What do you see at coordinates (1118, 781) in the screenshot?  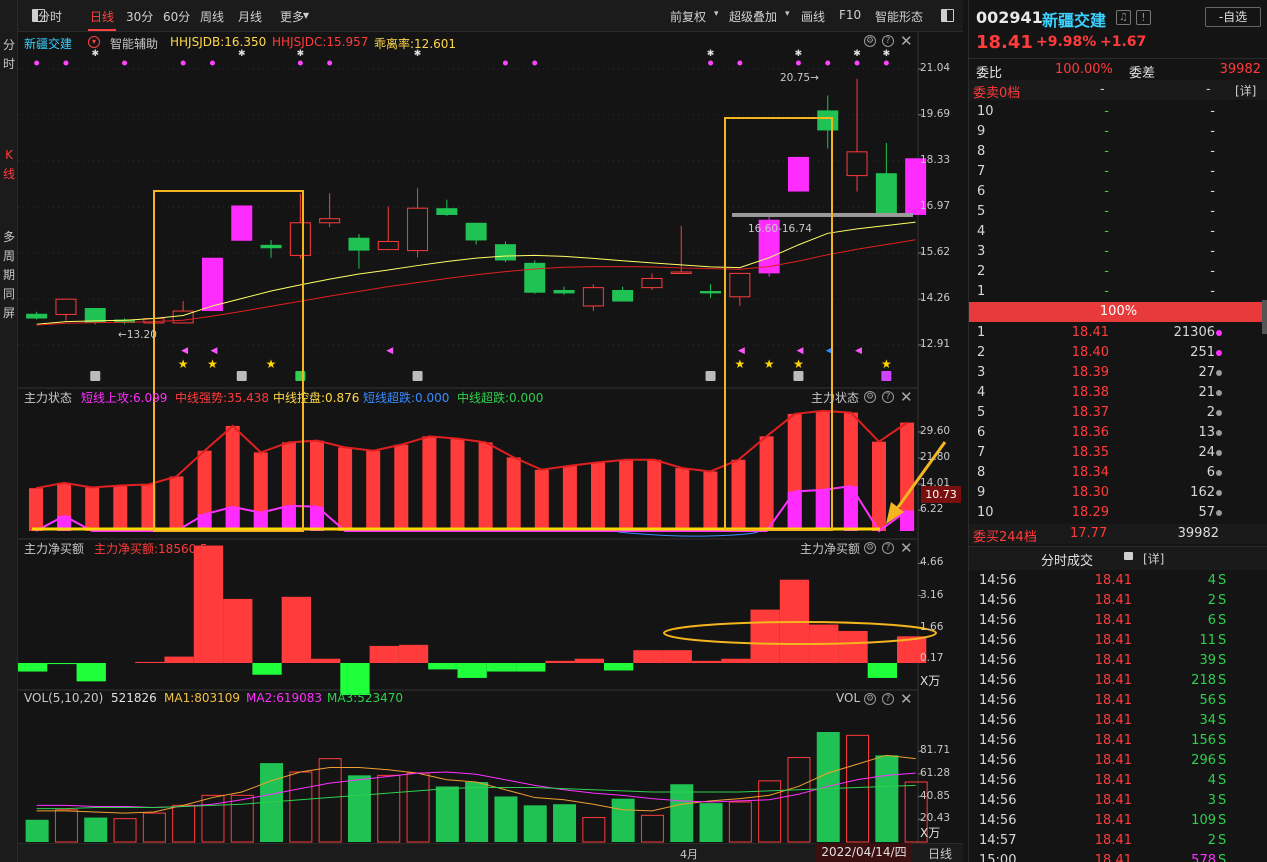 I see `trade-row: 14:56 18.41 4 S` at bounding box center [1118, 781].